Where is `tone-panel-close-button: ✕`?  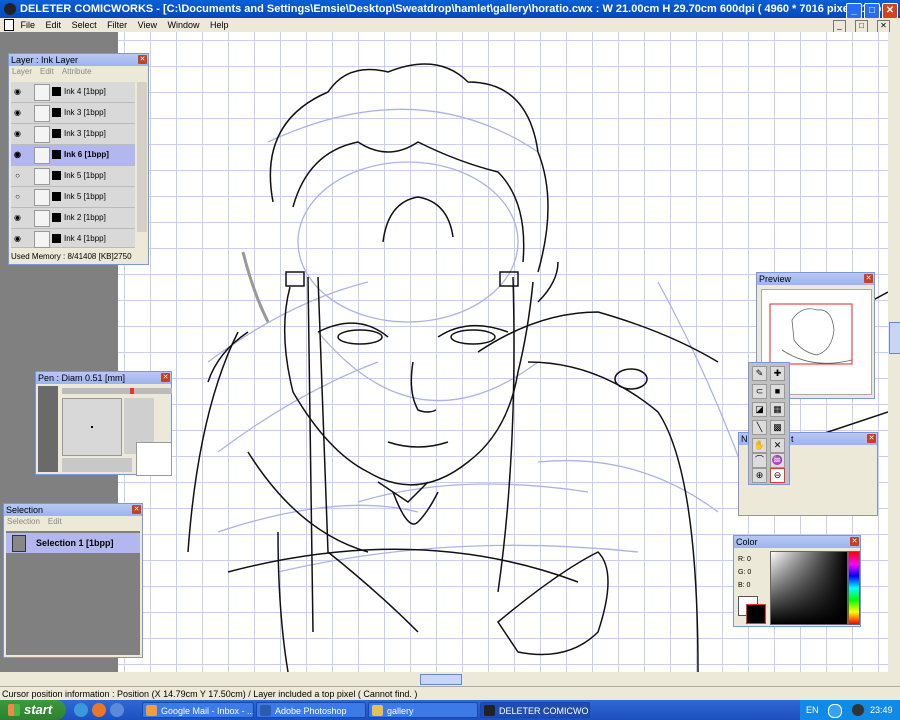
tone-panel-close-button: ✕ is located at coordinates (871, 438).